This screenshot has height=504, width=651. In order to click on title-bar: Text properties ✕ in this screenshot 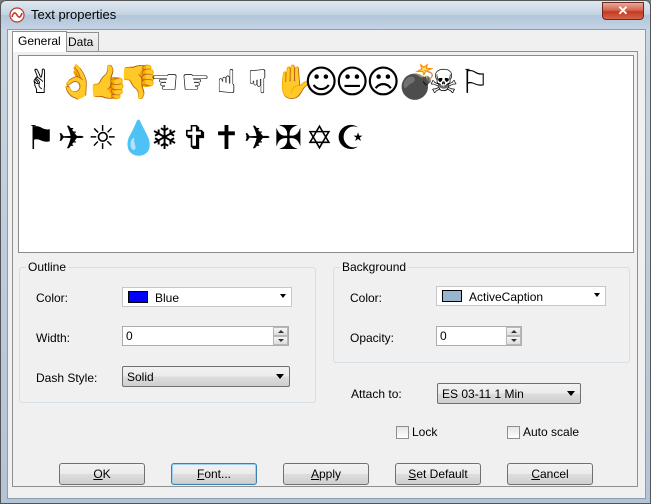, I will do `click(325, 15)`.